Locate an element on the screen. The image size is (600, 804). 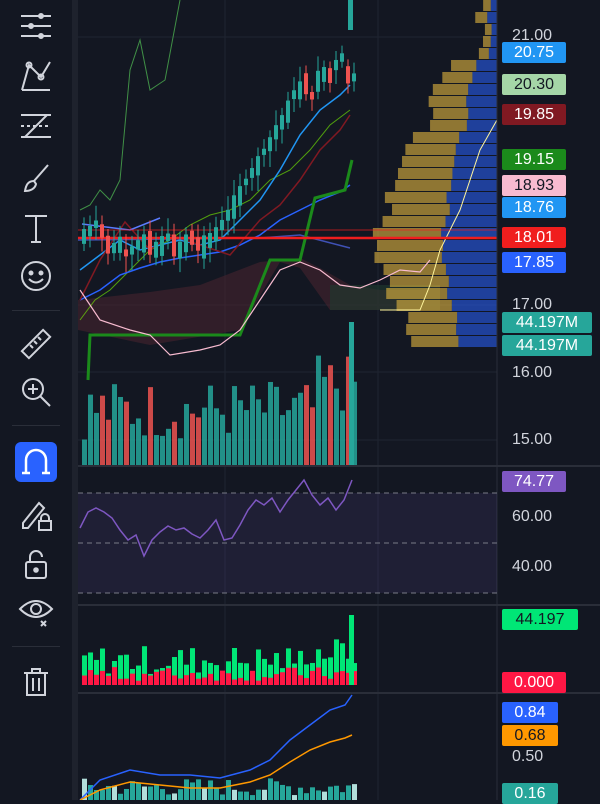
fib-retracement-icon is located at coordinates (36, 126).